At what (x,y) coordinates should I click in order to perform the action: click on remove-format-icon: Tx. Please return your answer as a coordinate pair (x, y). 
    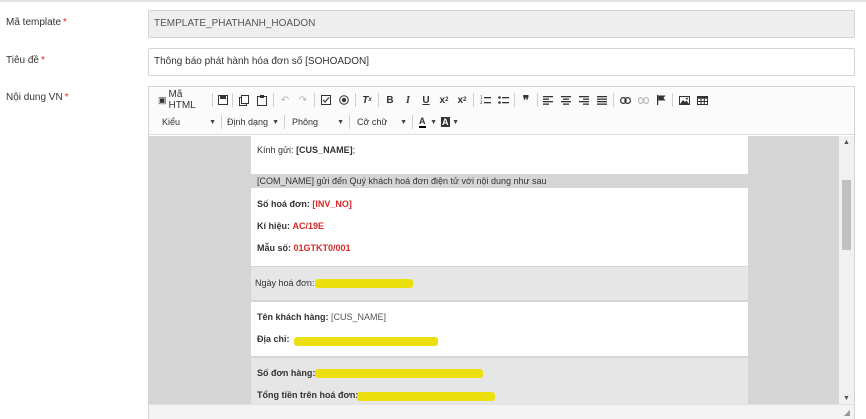
    Looking at the image, I should click on (367, 100).